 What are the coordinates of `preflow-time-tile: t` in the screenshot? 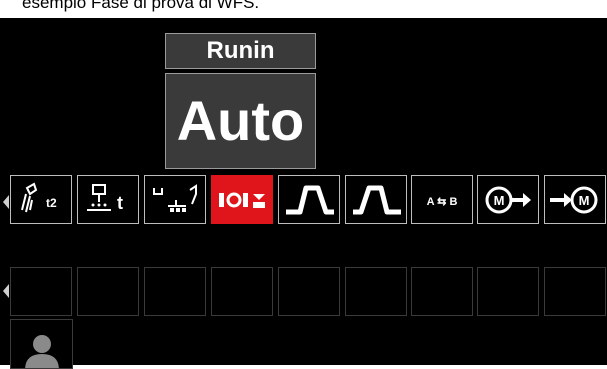 It's located at (108, 199).